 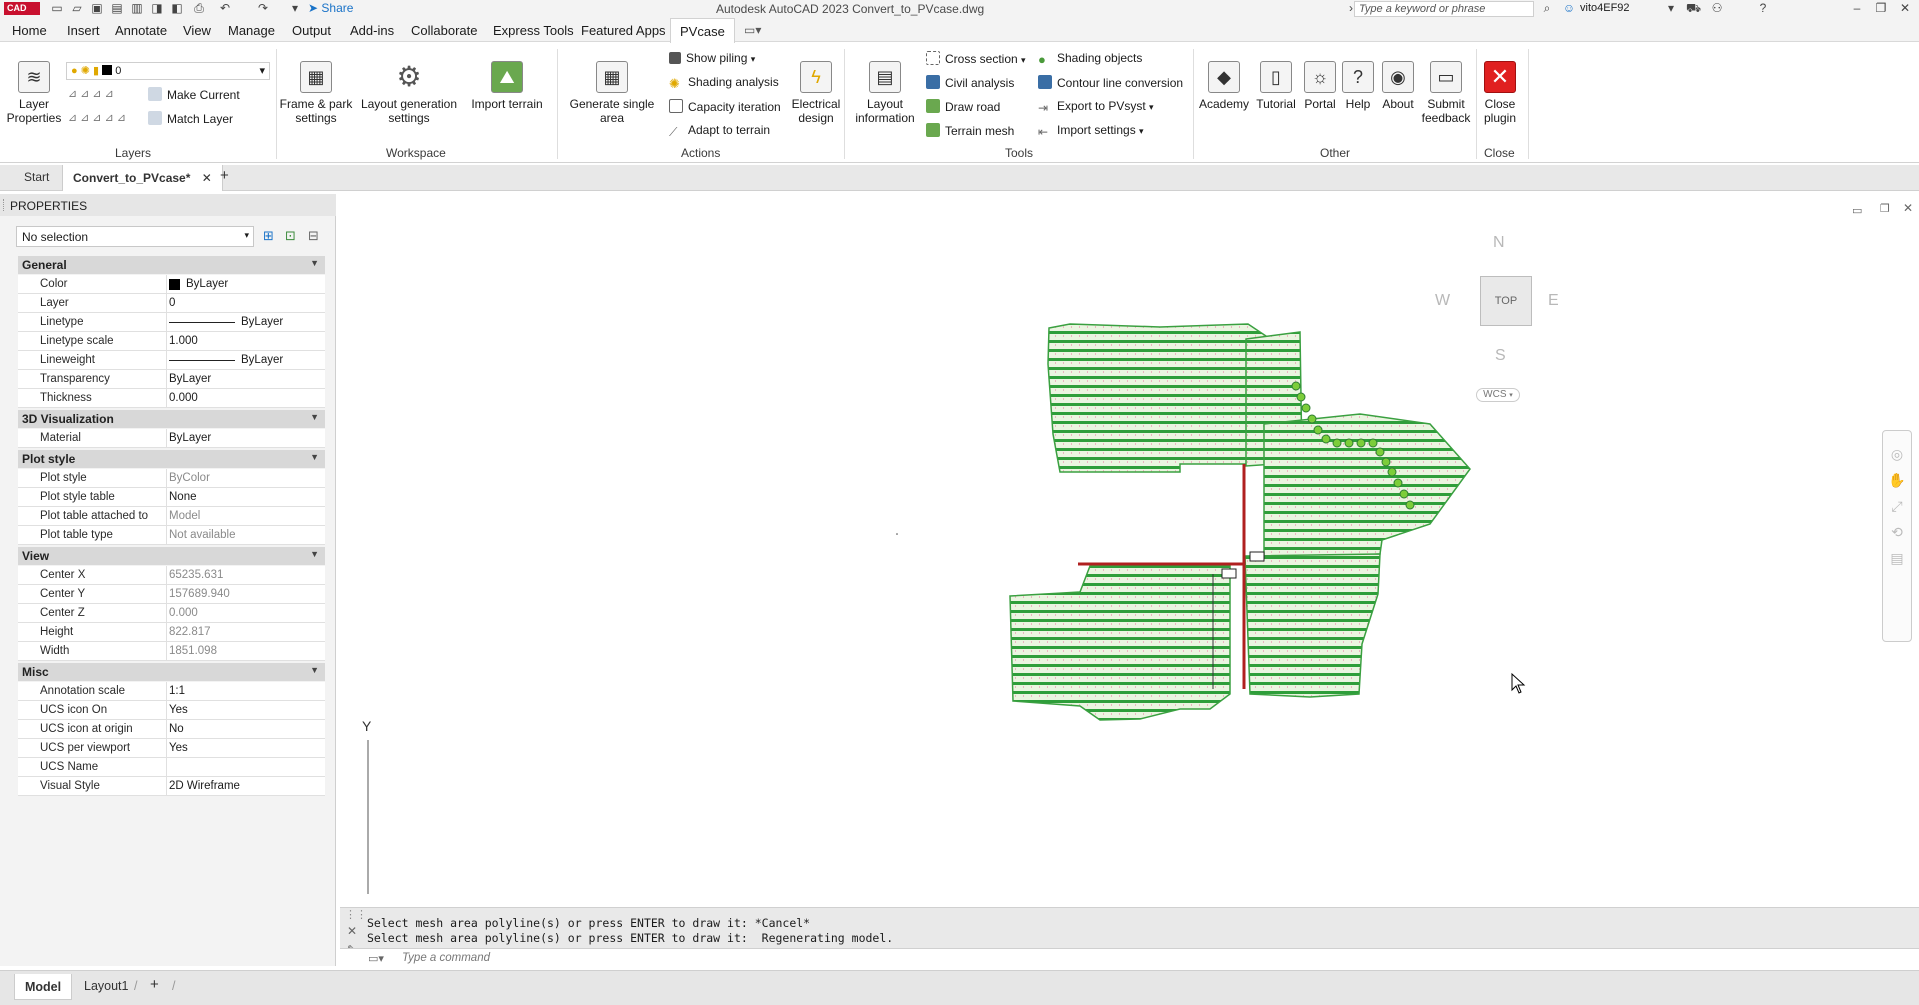 I want to click on cross-section-button: Cross section ▾, so click(x=976, y=58).